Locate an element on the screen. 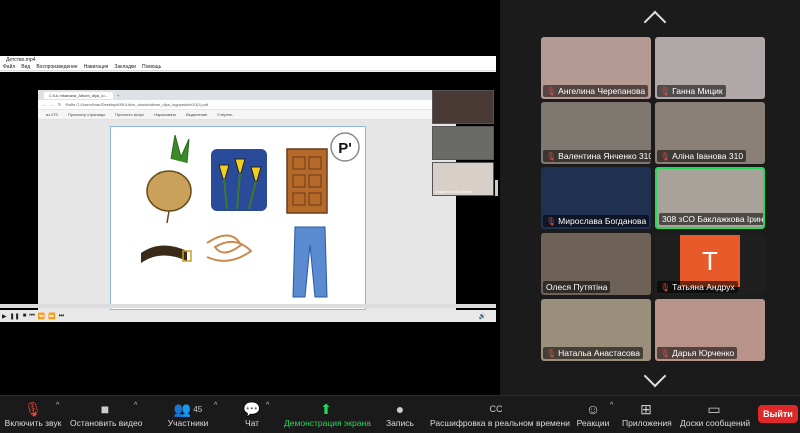 This screenshot has height=433, width=800. forward-icon: ⏩ is located at coordinates (51, 316).